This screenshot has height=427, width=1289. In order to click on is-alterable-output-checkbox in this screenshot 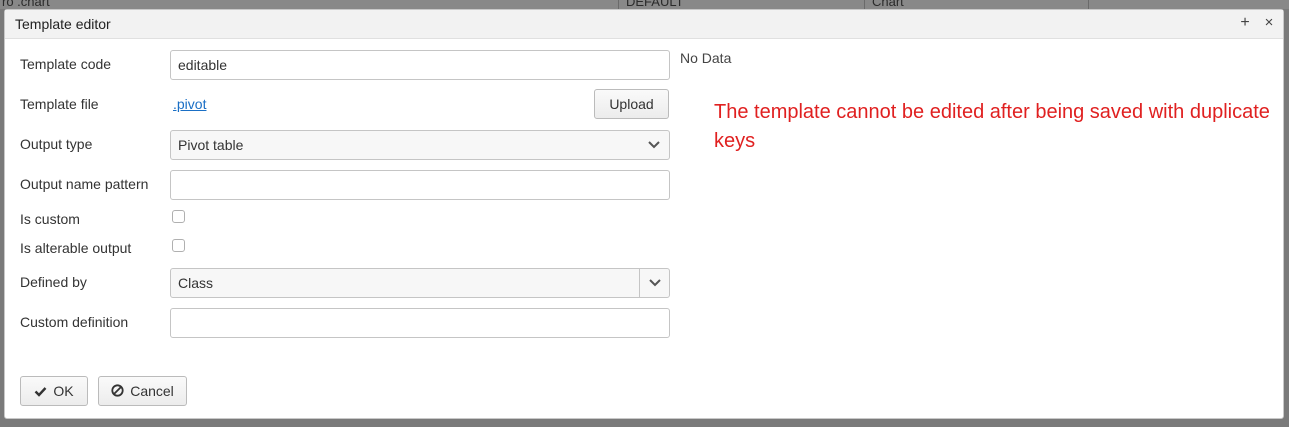, I will do `click(178, 245)`.